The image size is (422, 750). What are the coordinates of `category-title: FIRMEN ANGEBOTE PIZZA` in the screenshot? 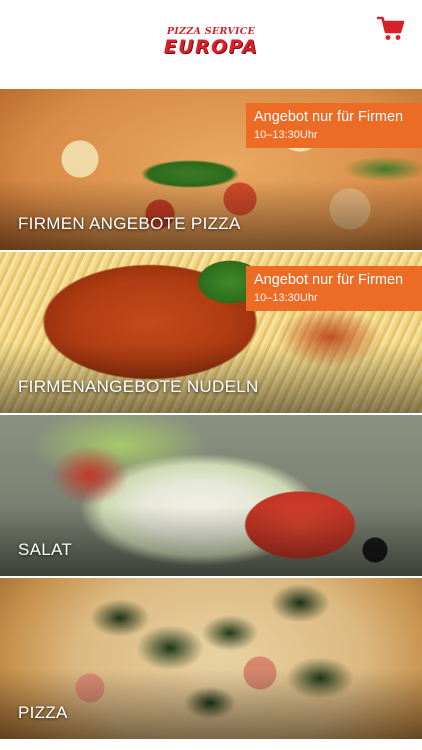 It's located at (129, 223).